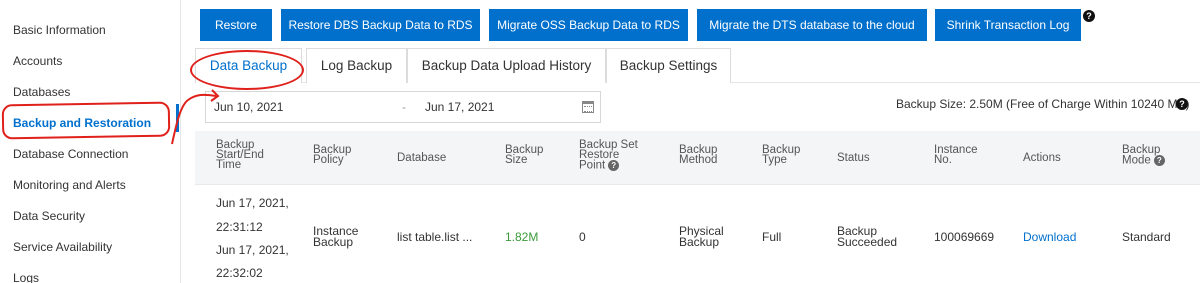 The height and width of the screenshot is (283, 1200). I want to click on sidebar-item-data-security: Data Security, so click(49, 216).